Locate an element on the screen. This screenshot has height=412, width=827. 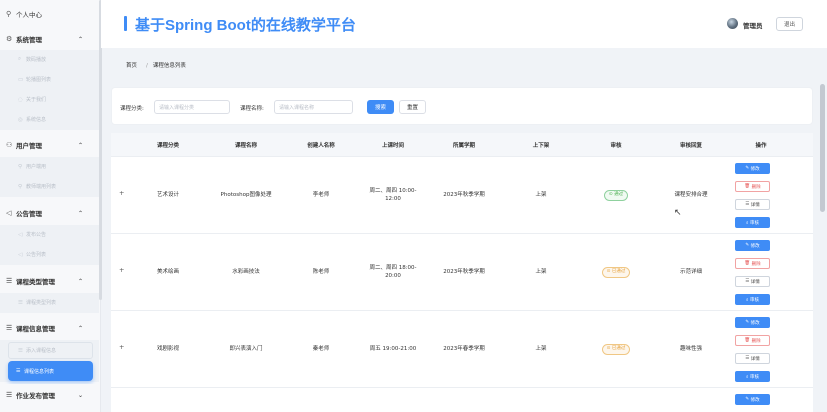
sidebar-item-carousel: ▭ 轮播图列表 is located at coordinates (49, 79).